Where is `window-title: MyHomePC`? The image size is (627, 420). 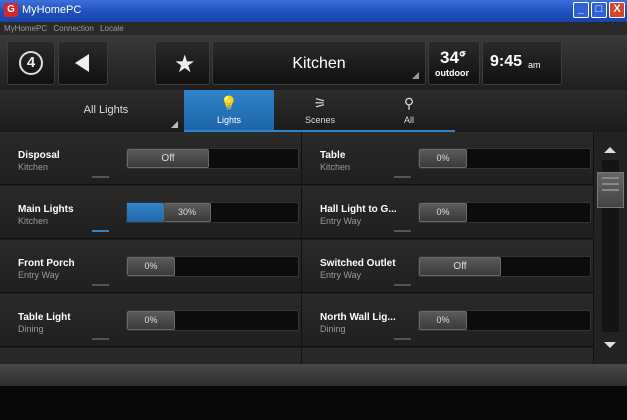 window-title: MyHomePC is located at coordinates (52, 10).